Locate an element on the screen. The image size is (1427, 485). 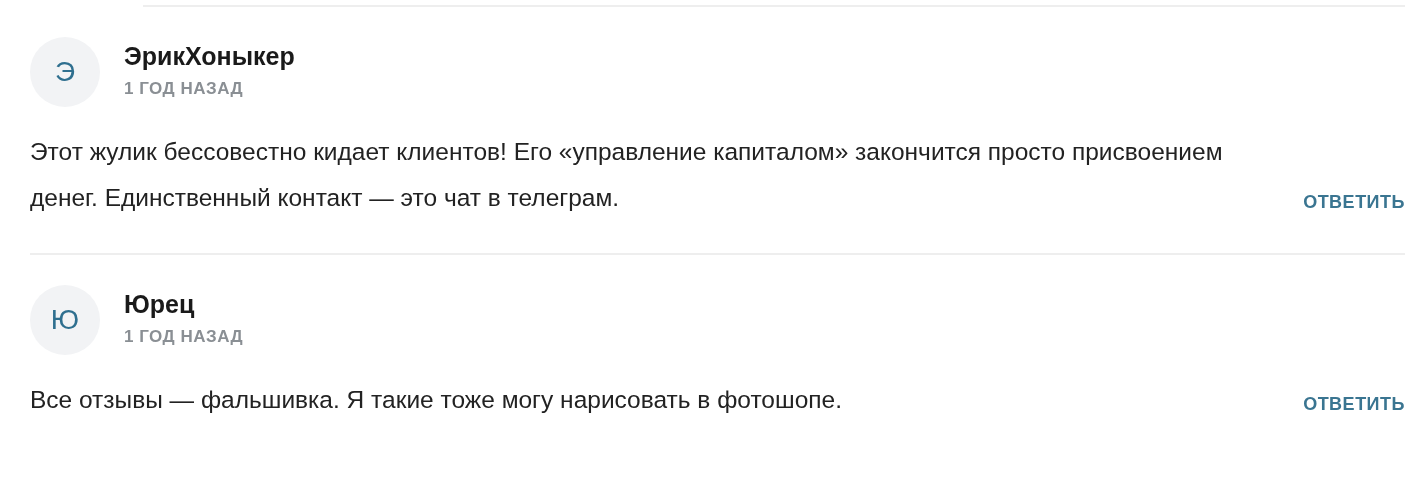
author-name: ЭрикХоныкер is located at coordinates (209, 56).